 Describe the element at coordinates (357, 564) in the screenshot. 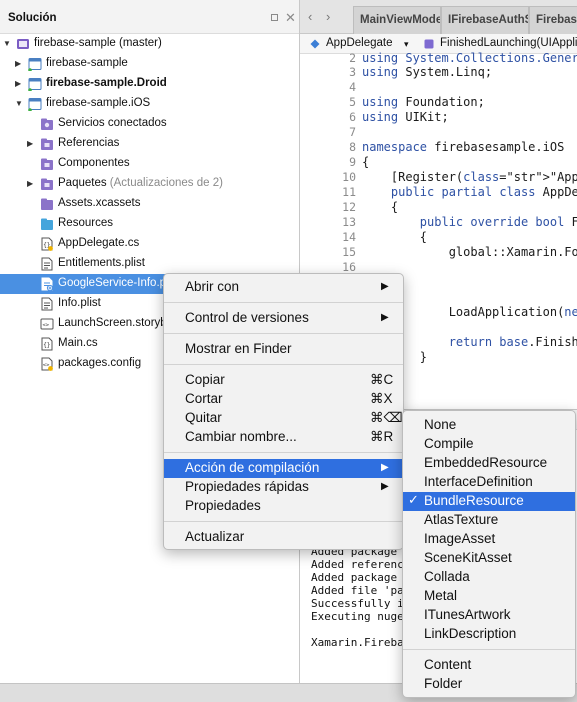

I see `output-line: Added referenc` at that location.